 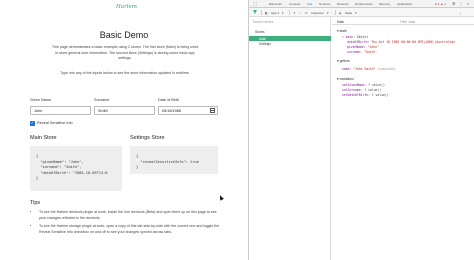 What do you see at coordinates (370, 52) in the screenshot?
I see `prop-value: "Smith"` at bounding box center [370, 52].